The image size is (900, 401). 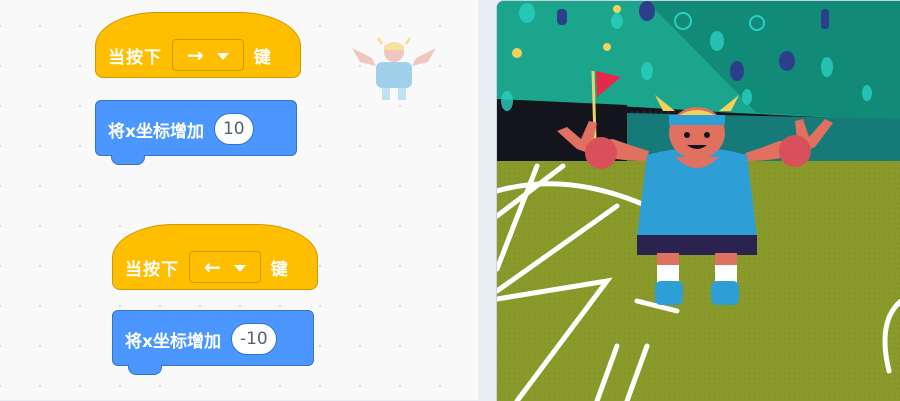 I want to click on change-x-block: 将x坐标增加 10, so click(x=196, y=128).